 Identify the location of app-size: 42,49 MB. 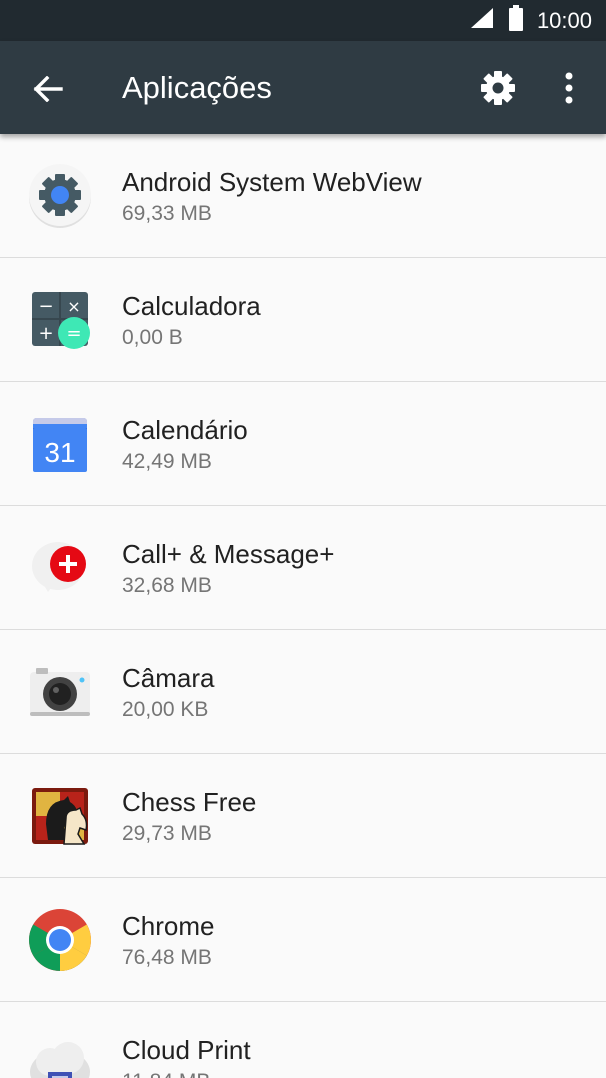
(167, 461).